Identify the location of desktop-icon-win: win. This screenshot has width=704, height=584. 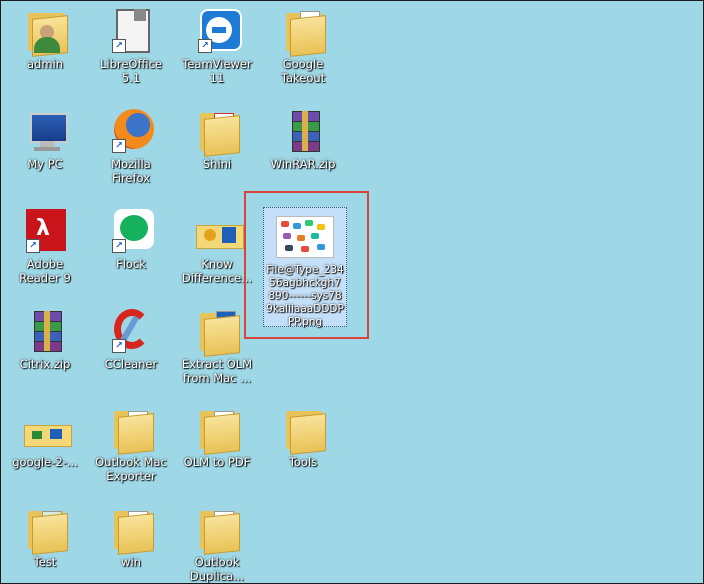
(131, 537).